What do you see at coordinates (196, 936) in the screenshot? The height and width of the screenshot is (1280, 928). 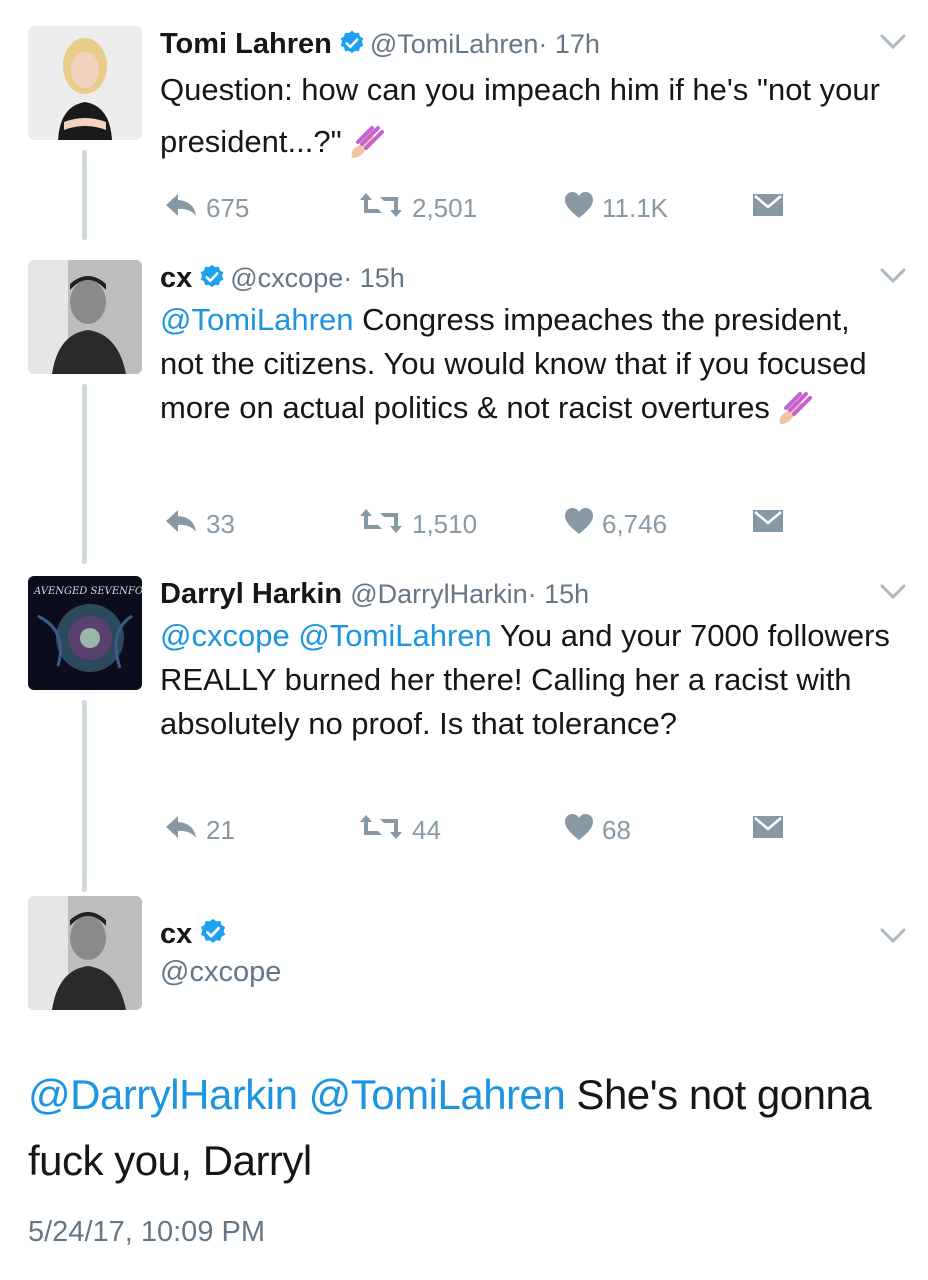 I see `tweet-header: cx` at bounding box center [196, 936].